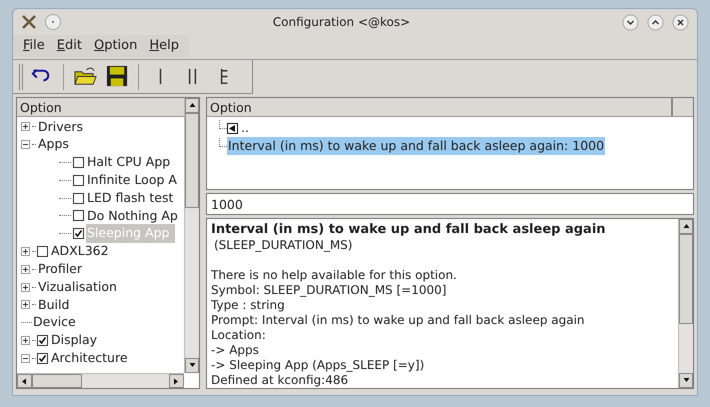  What do you see at coordinates (89, 358) in the screenshot?
I see `tree-item: Architecture` at bounding box center [89, 358].